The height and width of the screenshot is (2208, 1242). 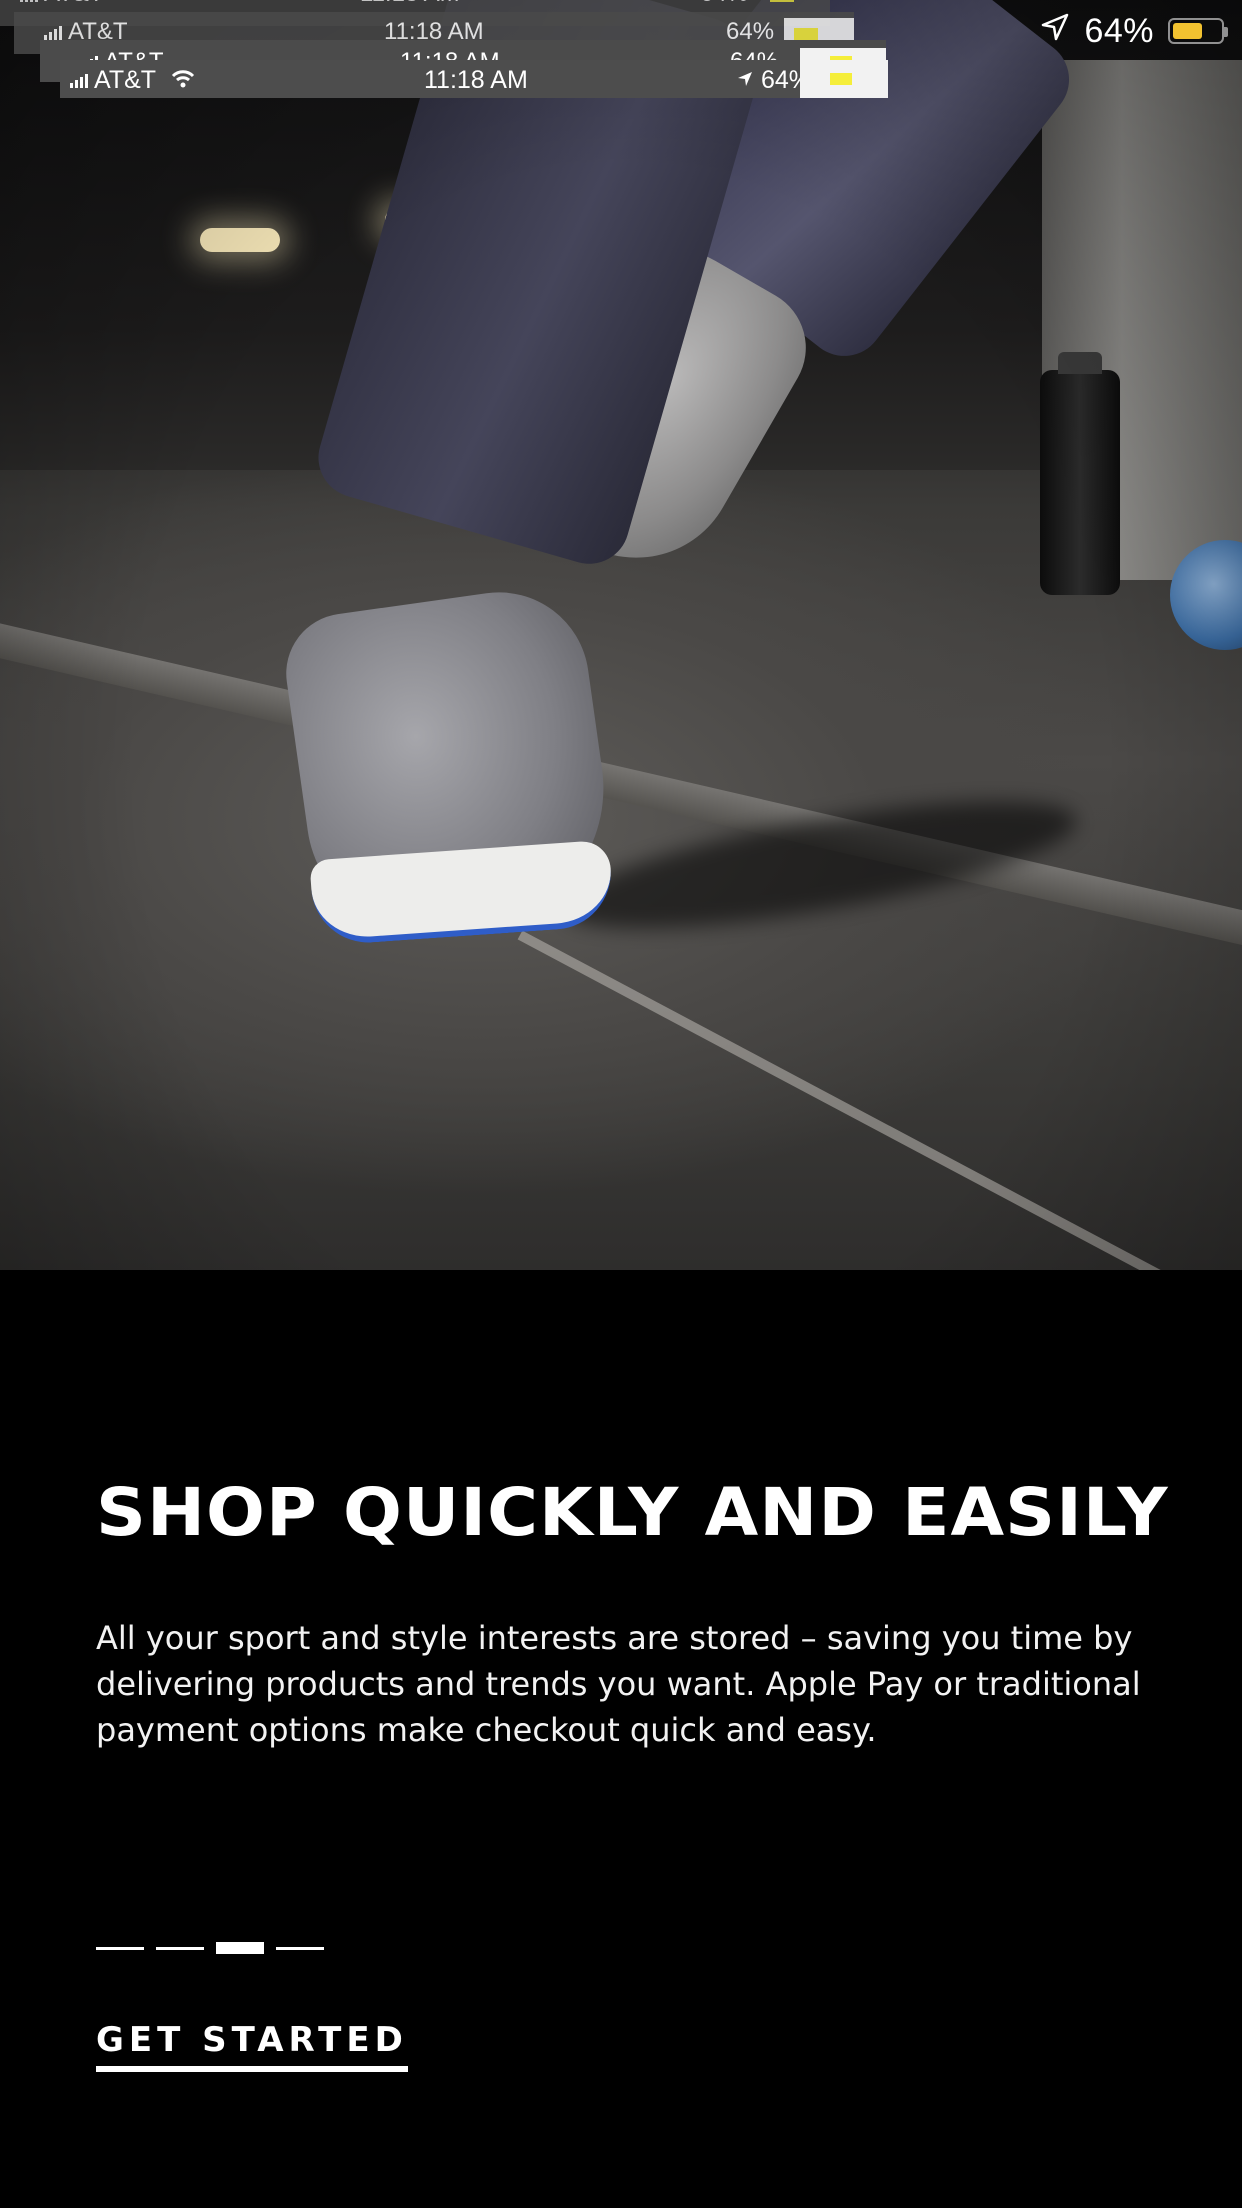 I want to click on battery-icon, so click(x=1198, y=31).